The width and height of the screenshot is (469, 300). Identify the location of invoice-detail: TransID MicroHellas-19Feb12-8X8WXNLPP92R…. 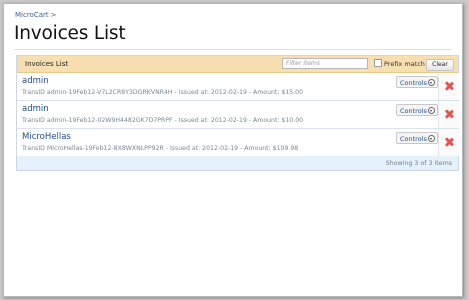
(160, 148).